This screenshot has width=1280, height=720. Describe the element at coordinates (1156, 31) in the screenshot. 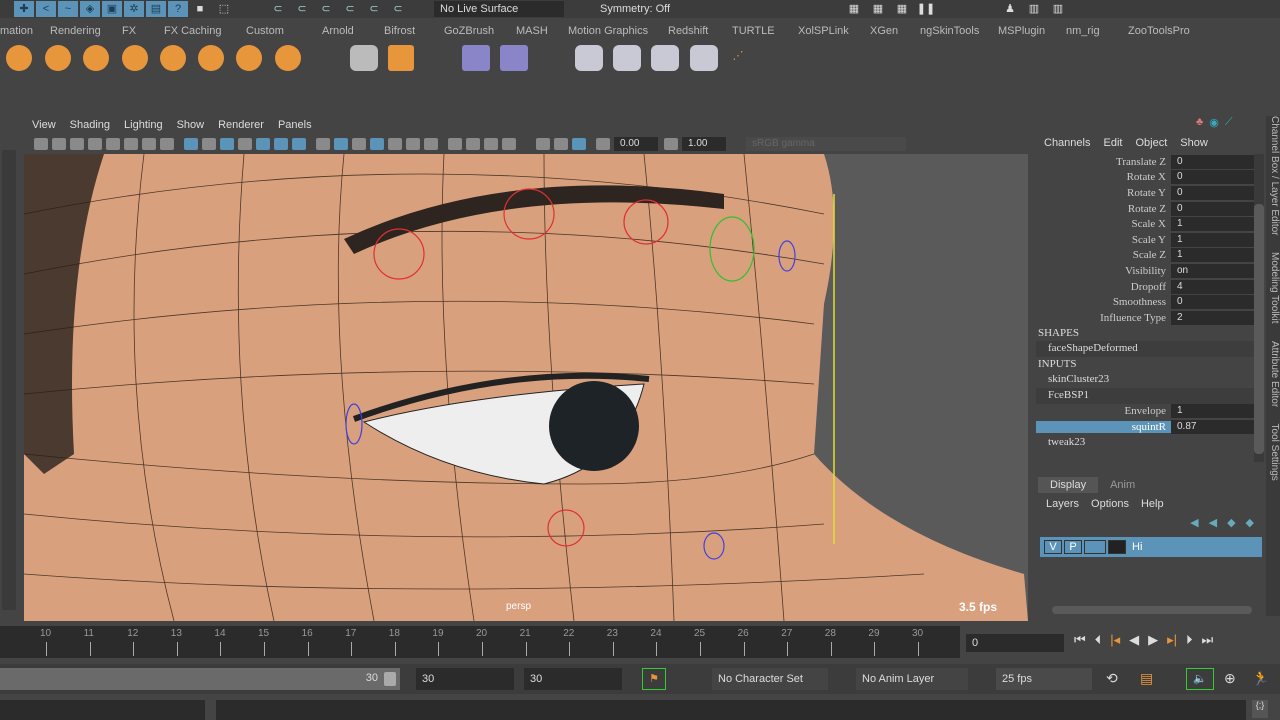

I see `shelf-tab: ZooToolsPro` at that location.